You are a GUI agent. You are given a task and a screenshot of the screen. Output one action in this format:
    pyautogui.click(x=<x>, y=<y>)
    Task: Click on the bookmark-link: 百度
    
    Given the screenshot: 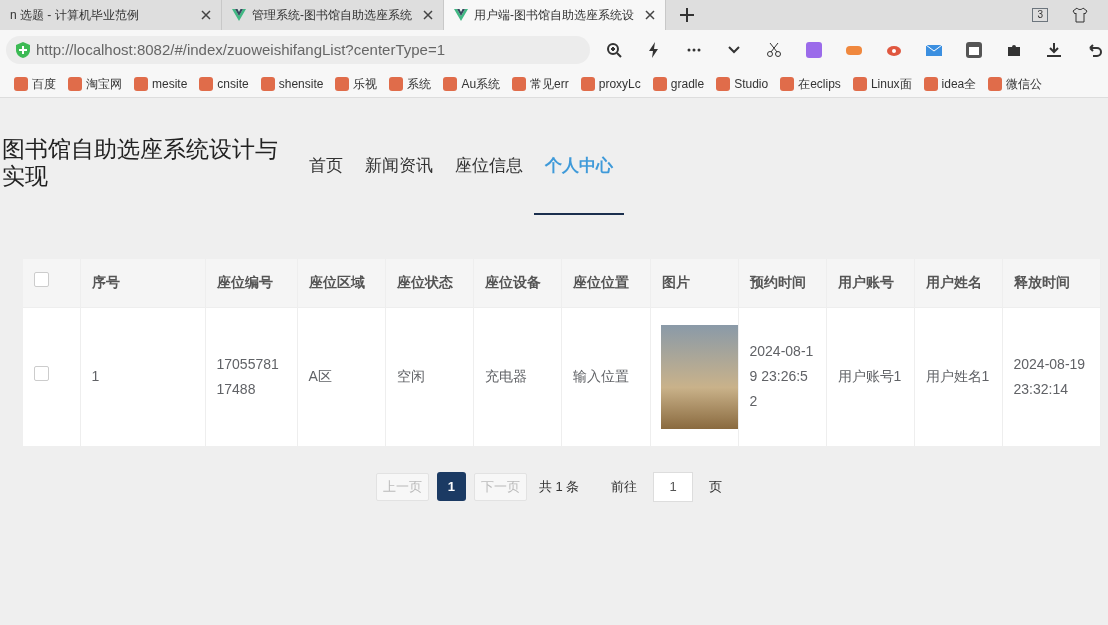 What is the action you would take?
    pyautogui.click(x=35, y=83)
    